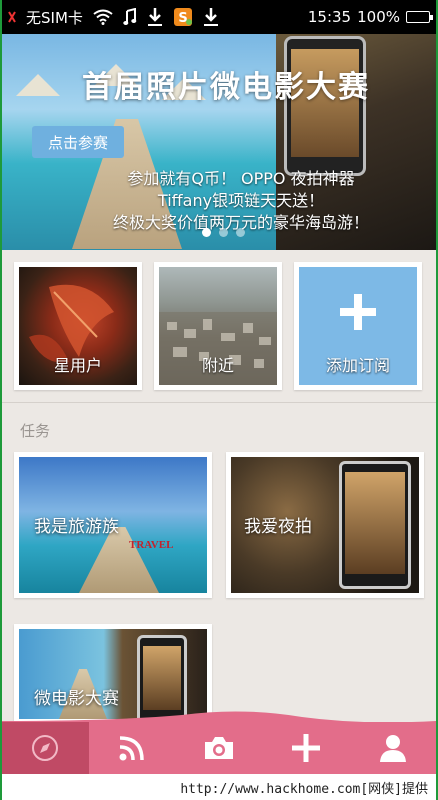  I want to click on battery-percent: 100%, so click(378, 17).